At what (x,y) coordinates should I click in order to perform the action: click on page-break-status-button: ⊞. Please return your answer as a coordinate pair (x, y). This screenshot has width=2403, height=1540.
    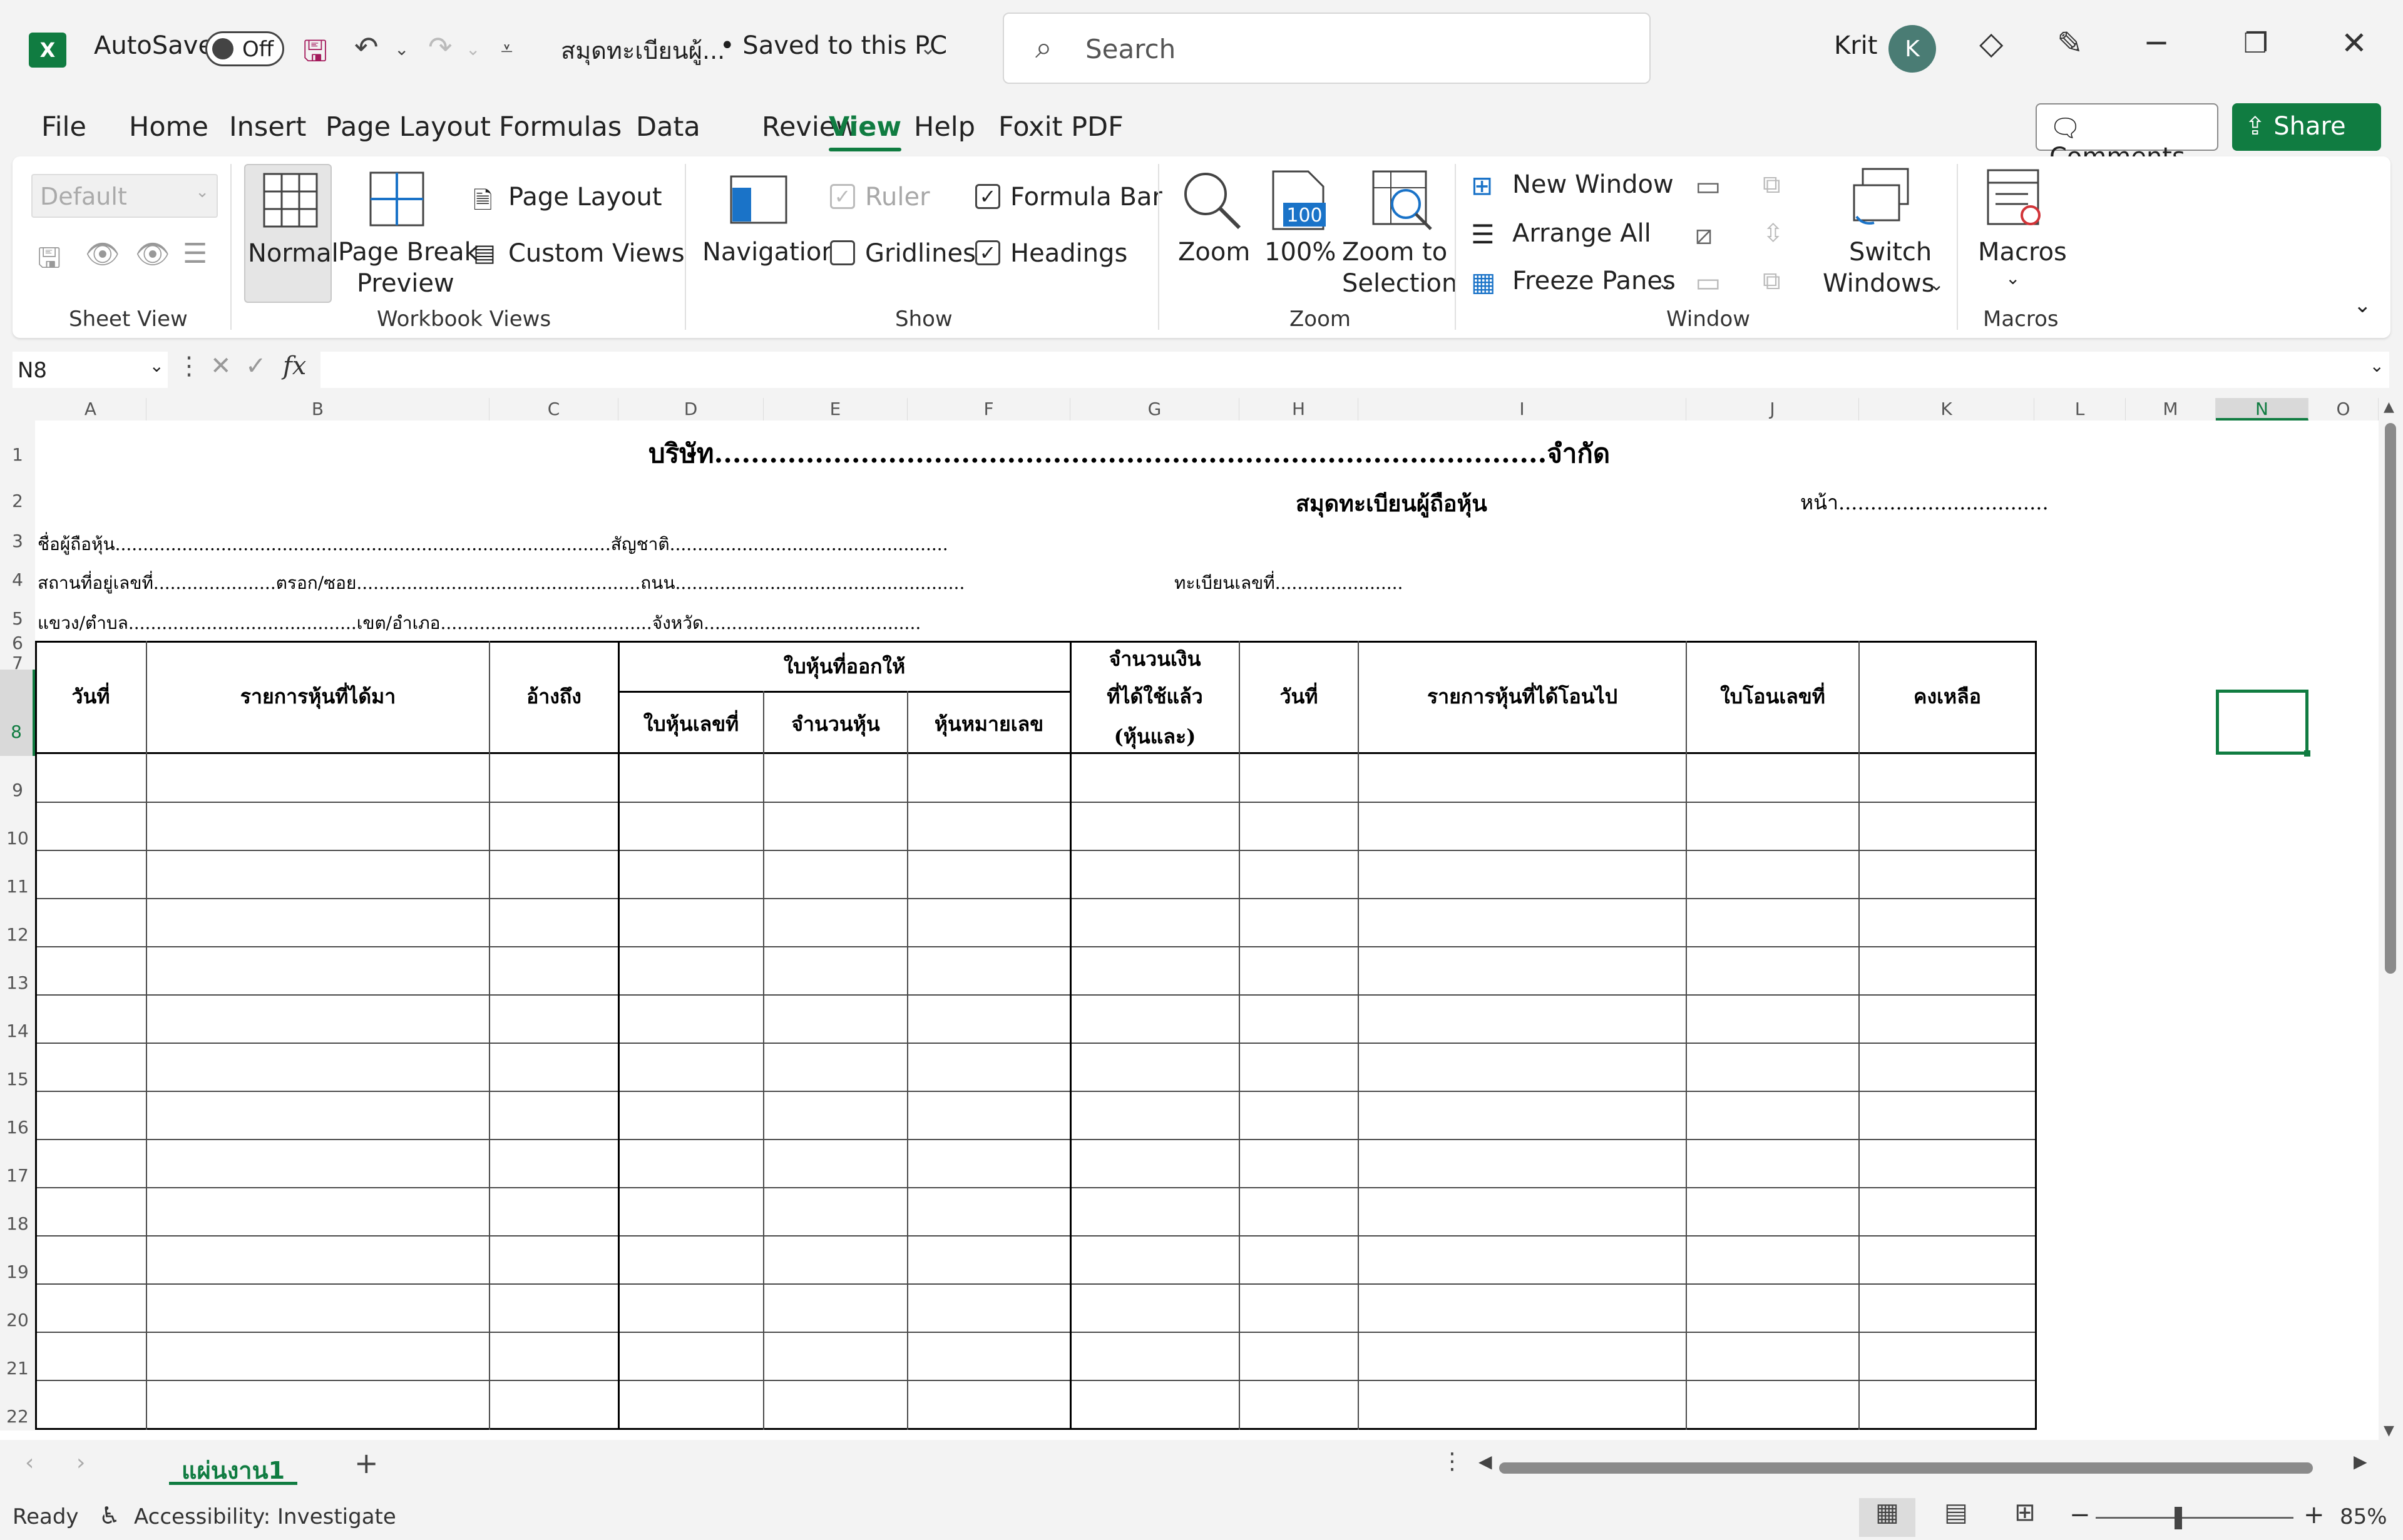
    Looking at the image, I should click on (2025, 1517).